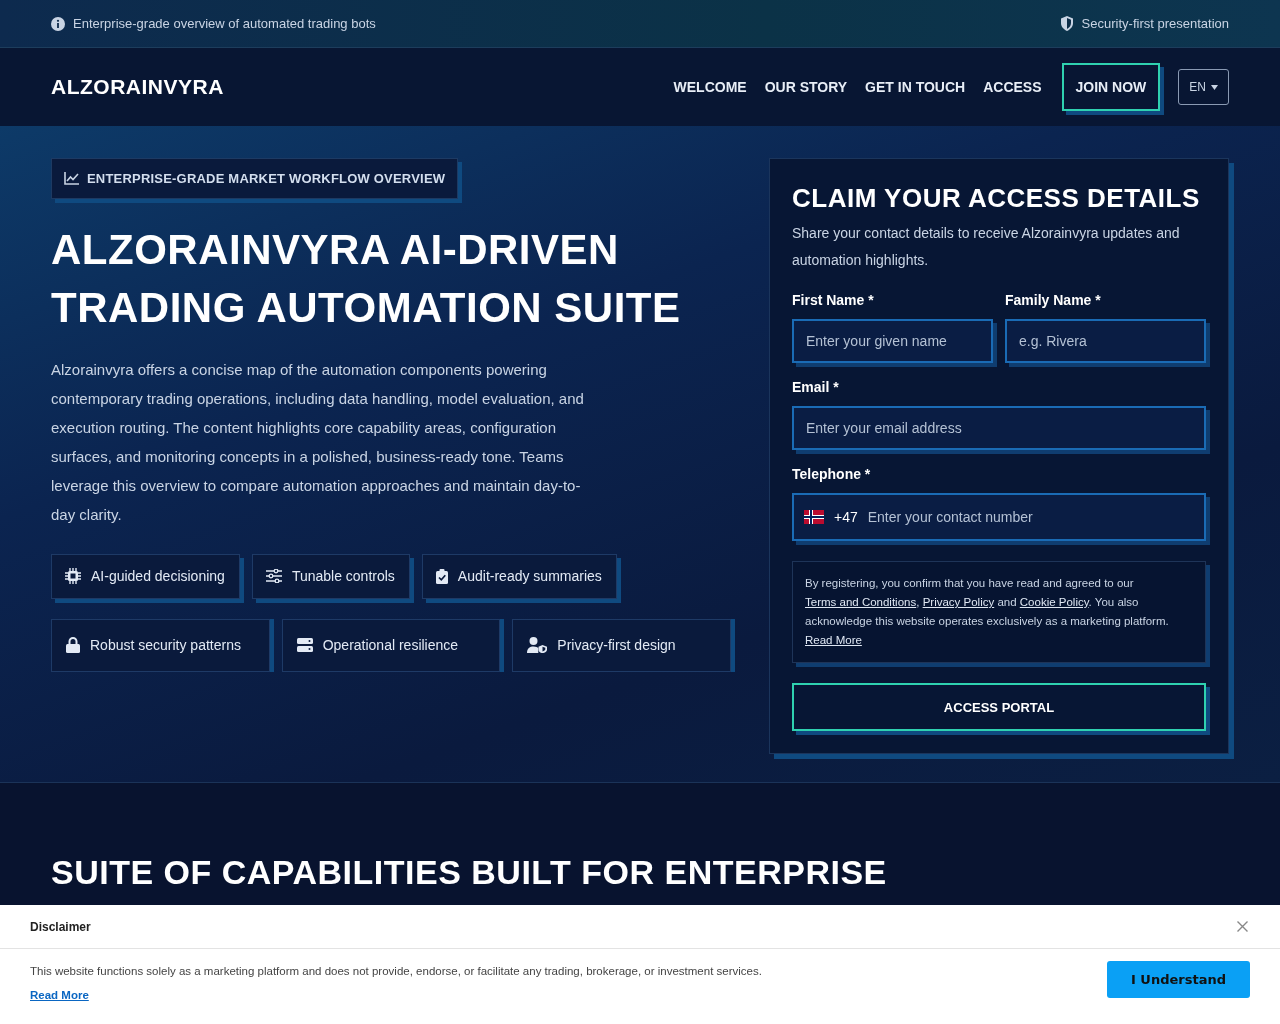  What do you see at coordinates (60, 926) in the screenshot?
I see `disclaimer-title: Disclaimer` at bounding box center [60, 926].